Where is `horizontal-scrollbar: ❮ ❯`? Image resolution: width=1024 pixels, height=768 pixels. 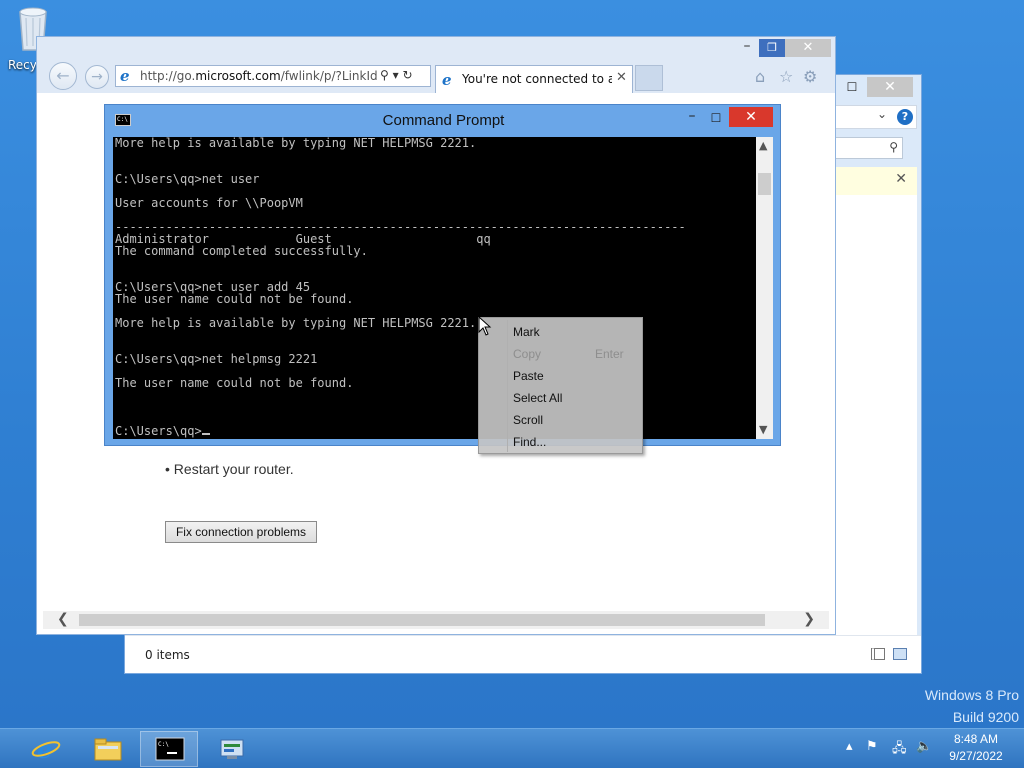 horizontal-scrollbar: ❮ ❯ is located at coordinates (436, 620).